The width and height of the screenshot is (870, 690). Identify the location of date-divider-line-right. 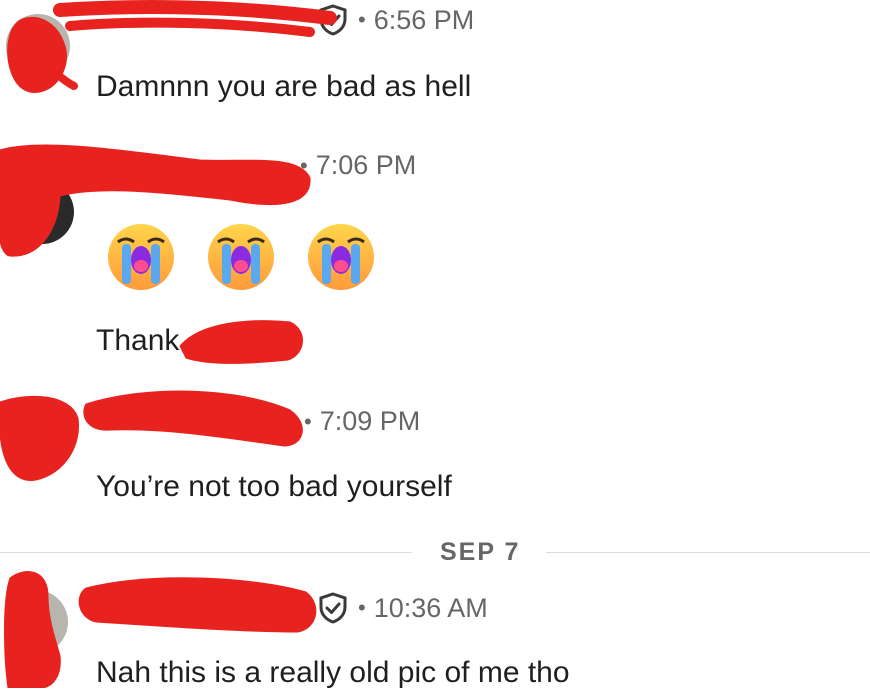
(708, 552).